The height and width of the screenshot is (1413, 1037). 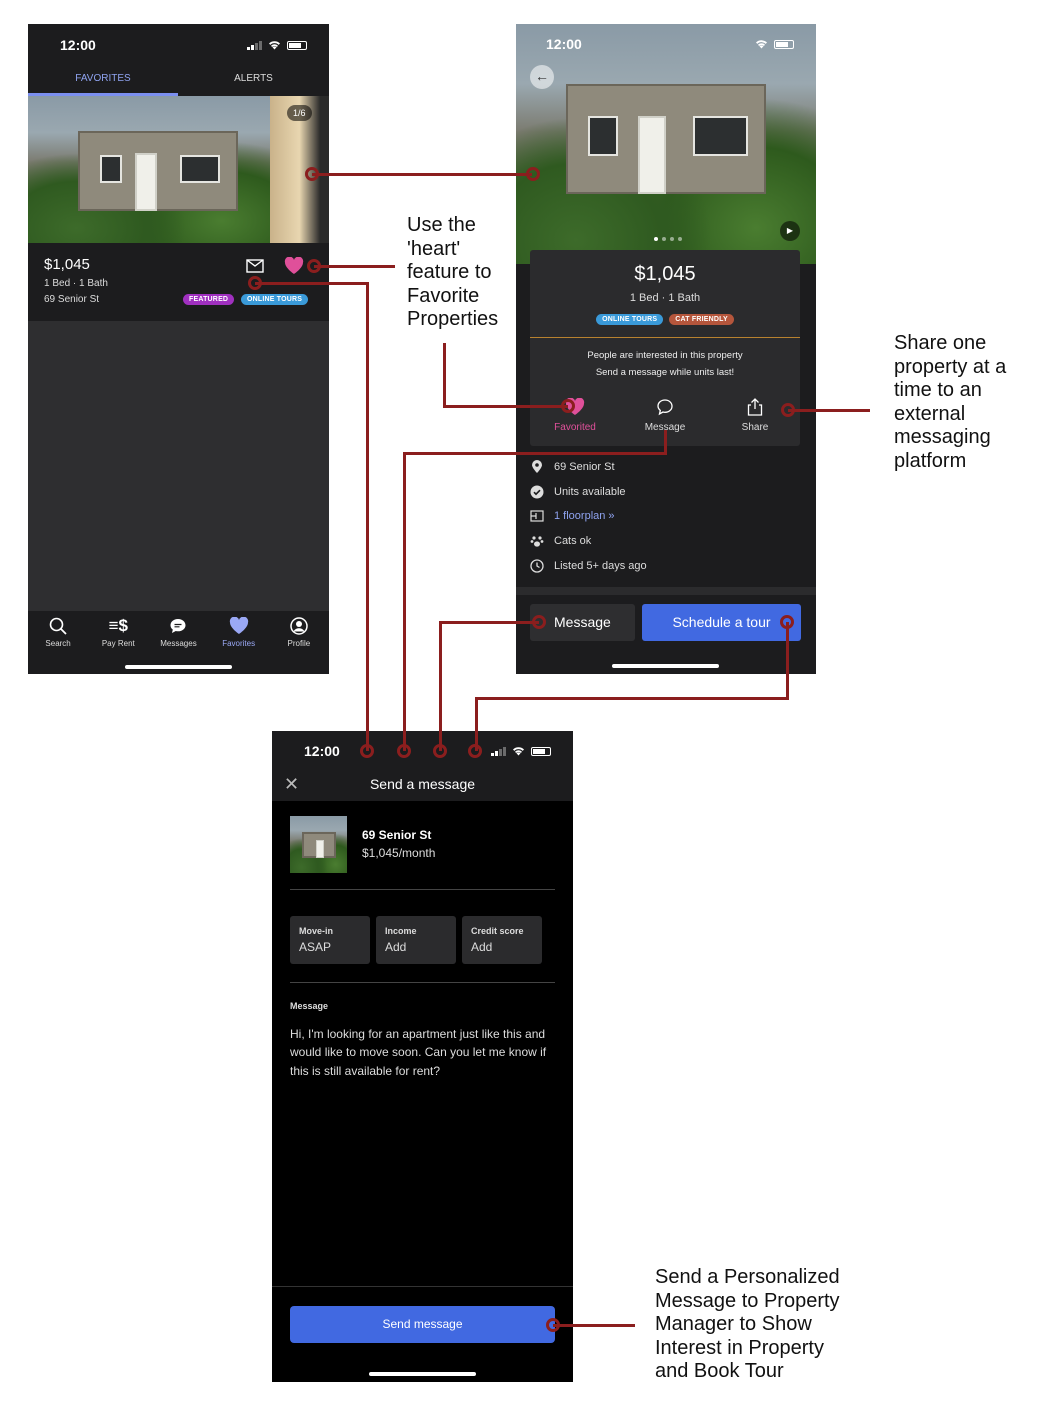 What do you see at coordinates (584, 516) in the screenshot?
I see `info-floorplan-link: 1 floorplan »` at bounding box center [584, 516].